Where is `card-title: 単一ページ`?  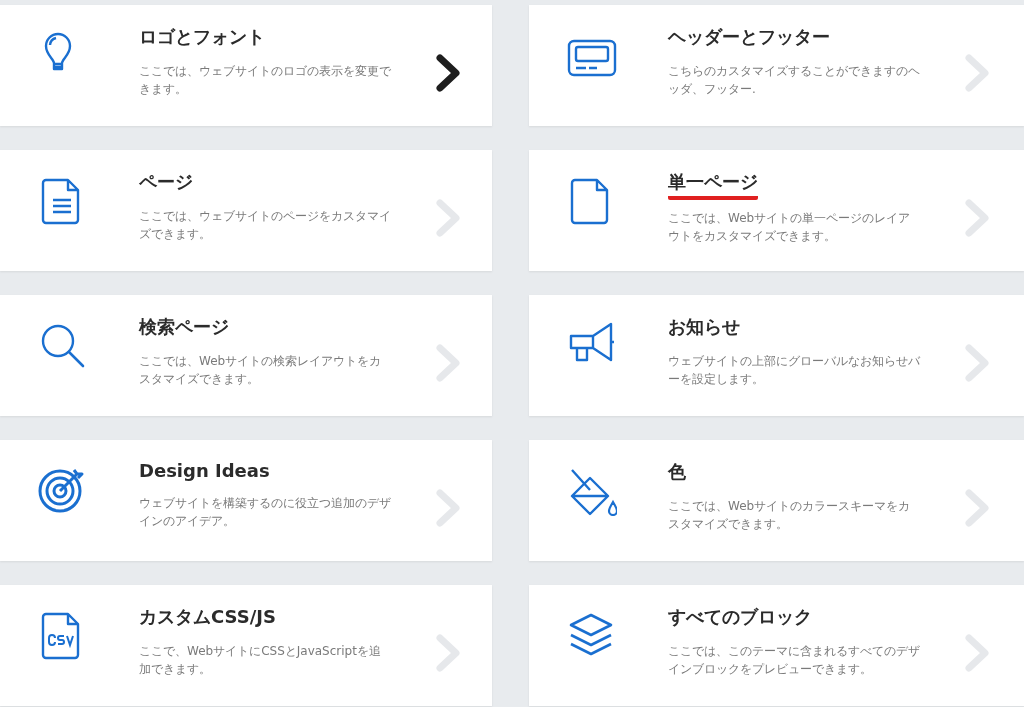
card-title: 単一ページ is located at coordinates (713, 185).